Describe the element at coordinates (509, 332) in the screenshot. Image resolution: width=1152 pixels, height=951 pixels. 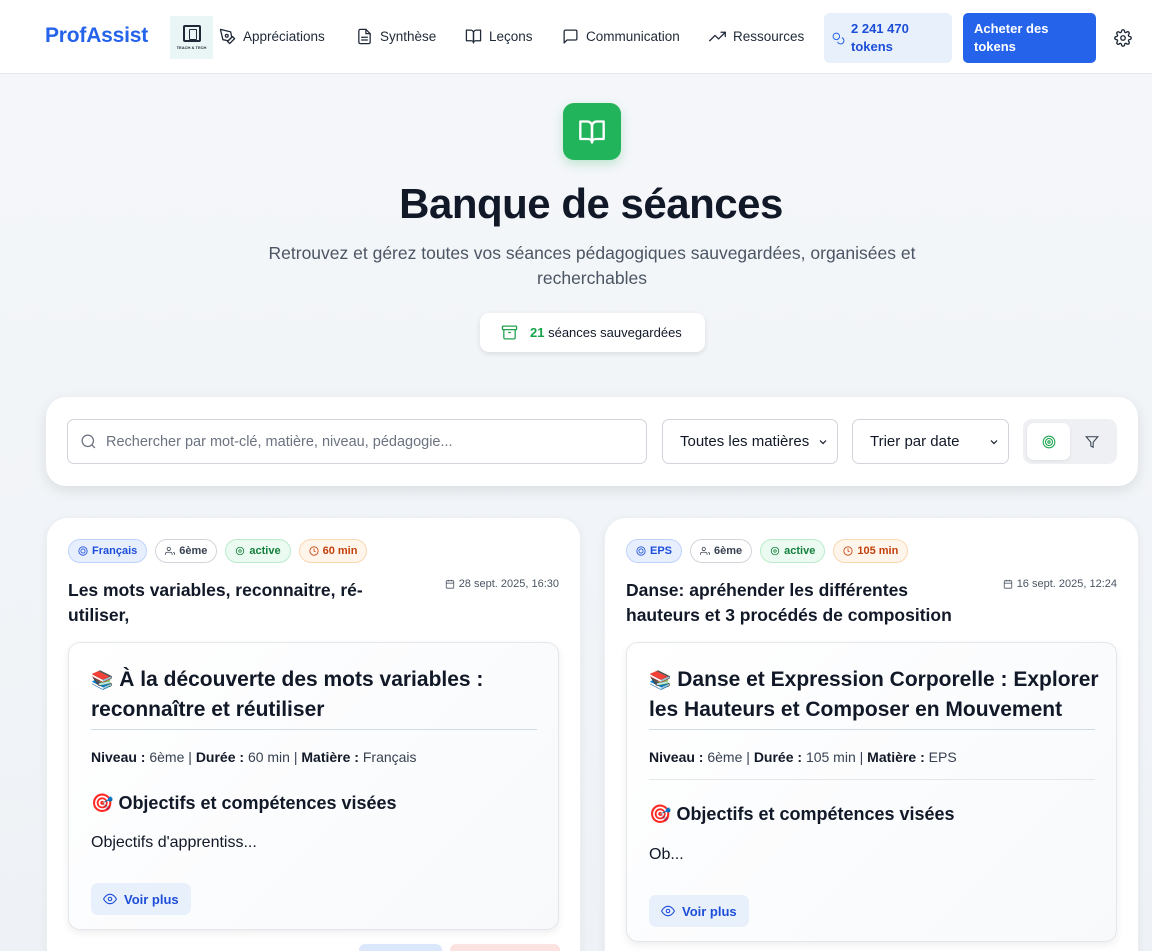
I see `archive-icon` at that location.